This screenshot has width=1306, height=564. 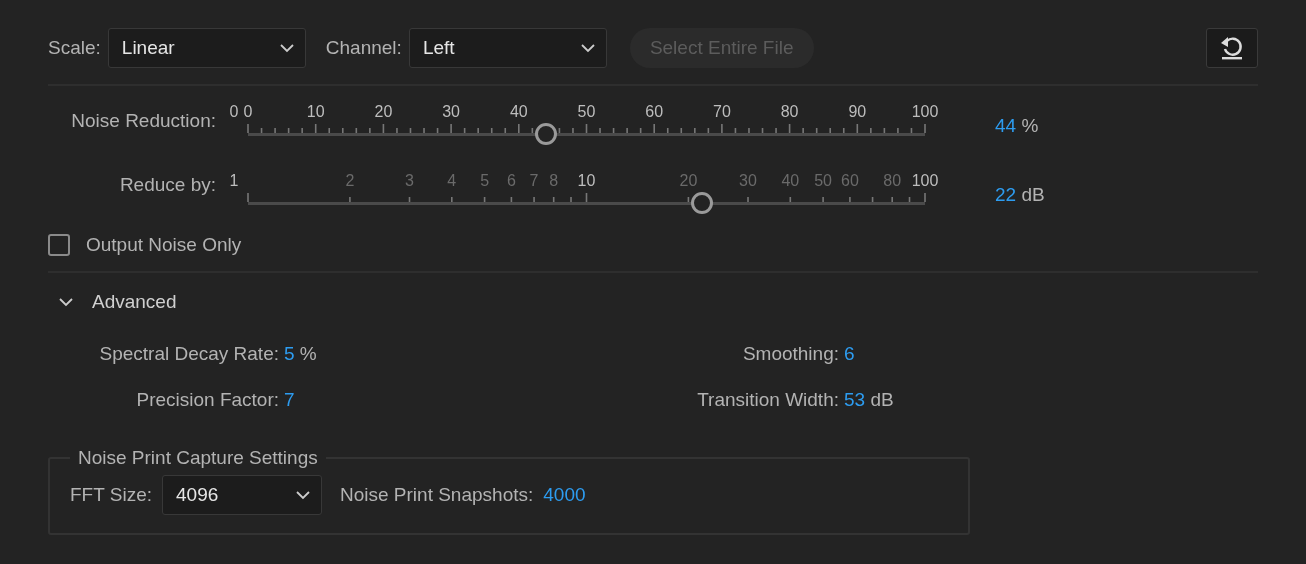 What do you see at coordinates (511, 181) in the screenshot?
I see `tick-label: 6` at bounding box center [511, 181].